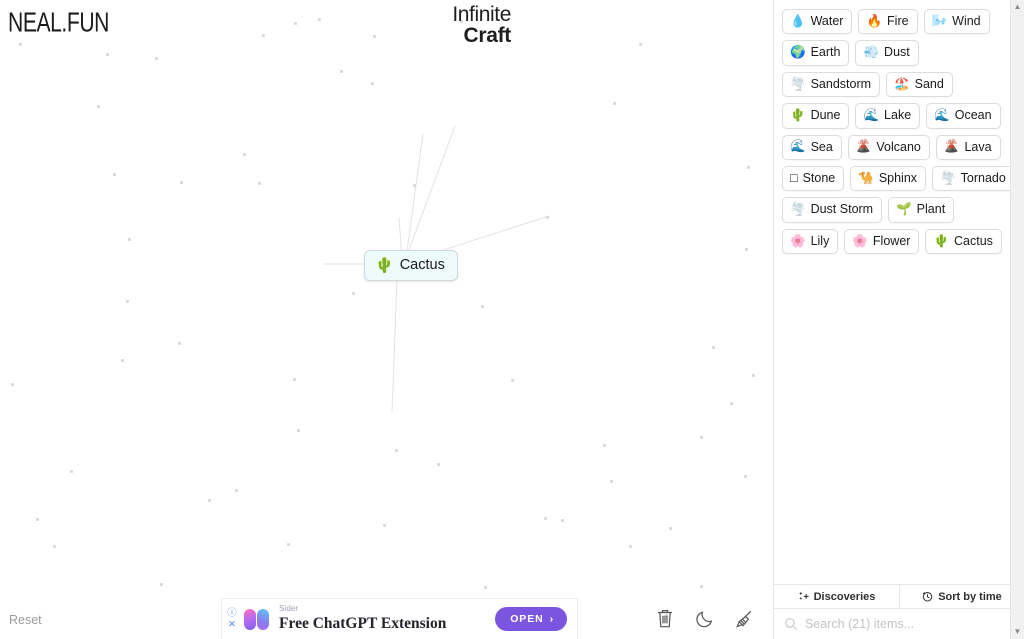  I want to click on reset-button: Reset, so click(25, 620).